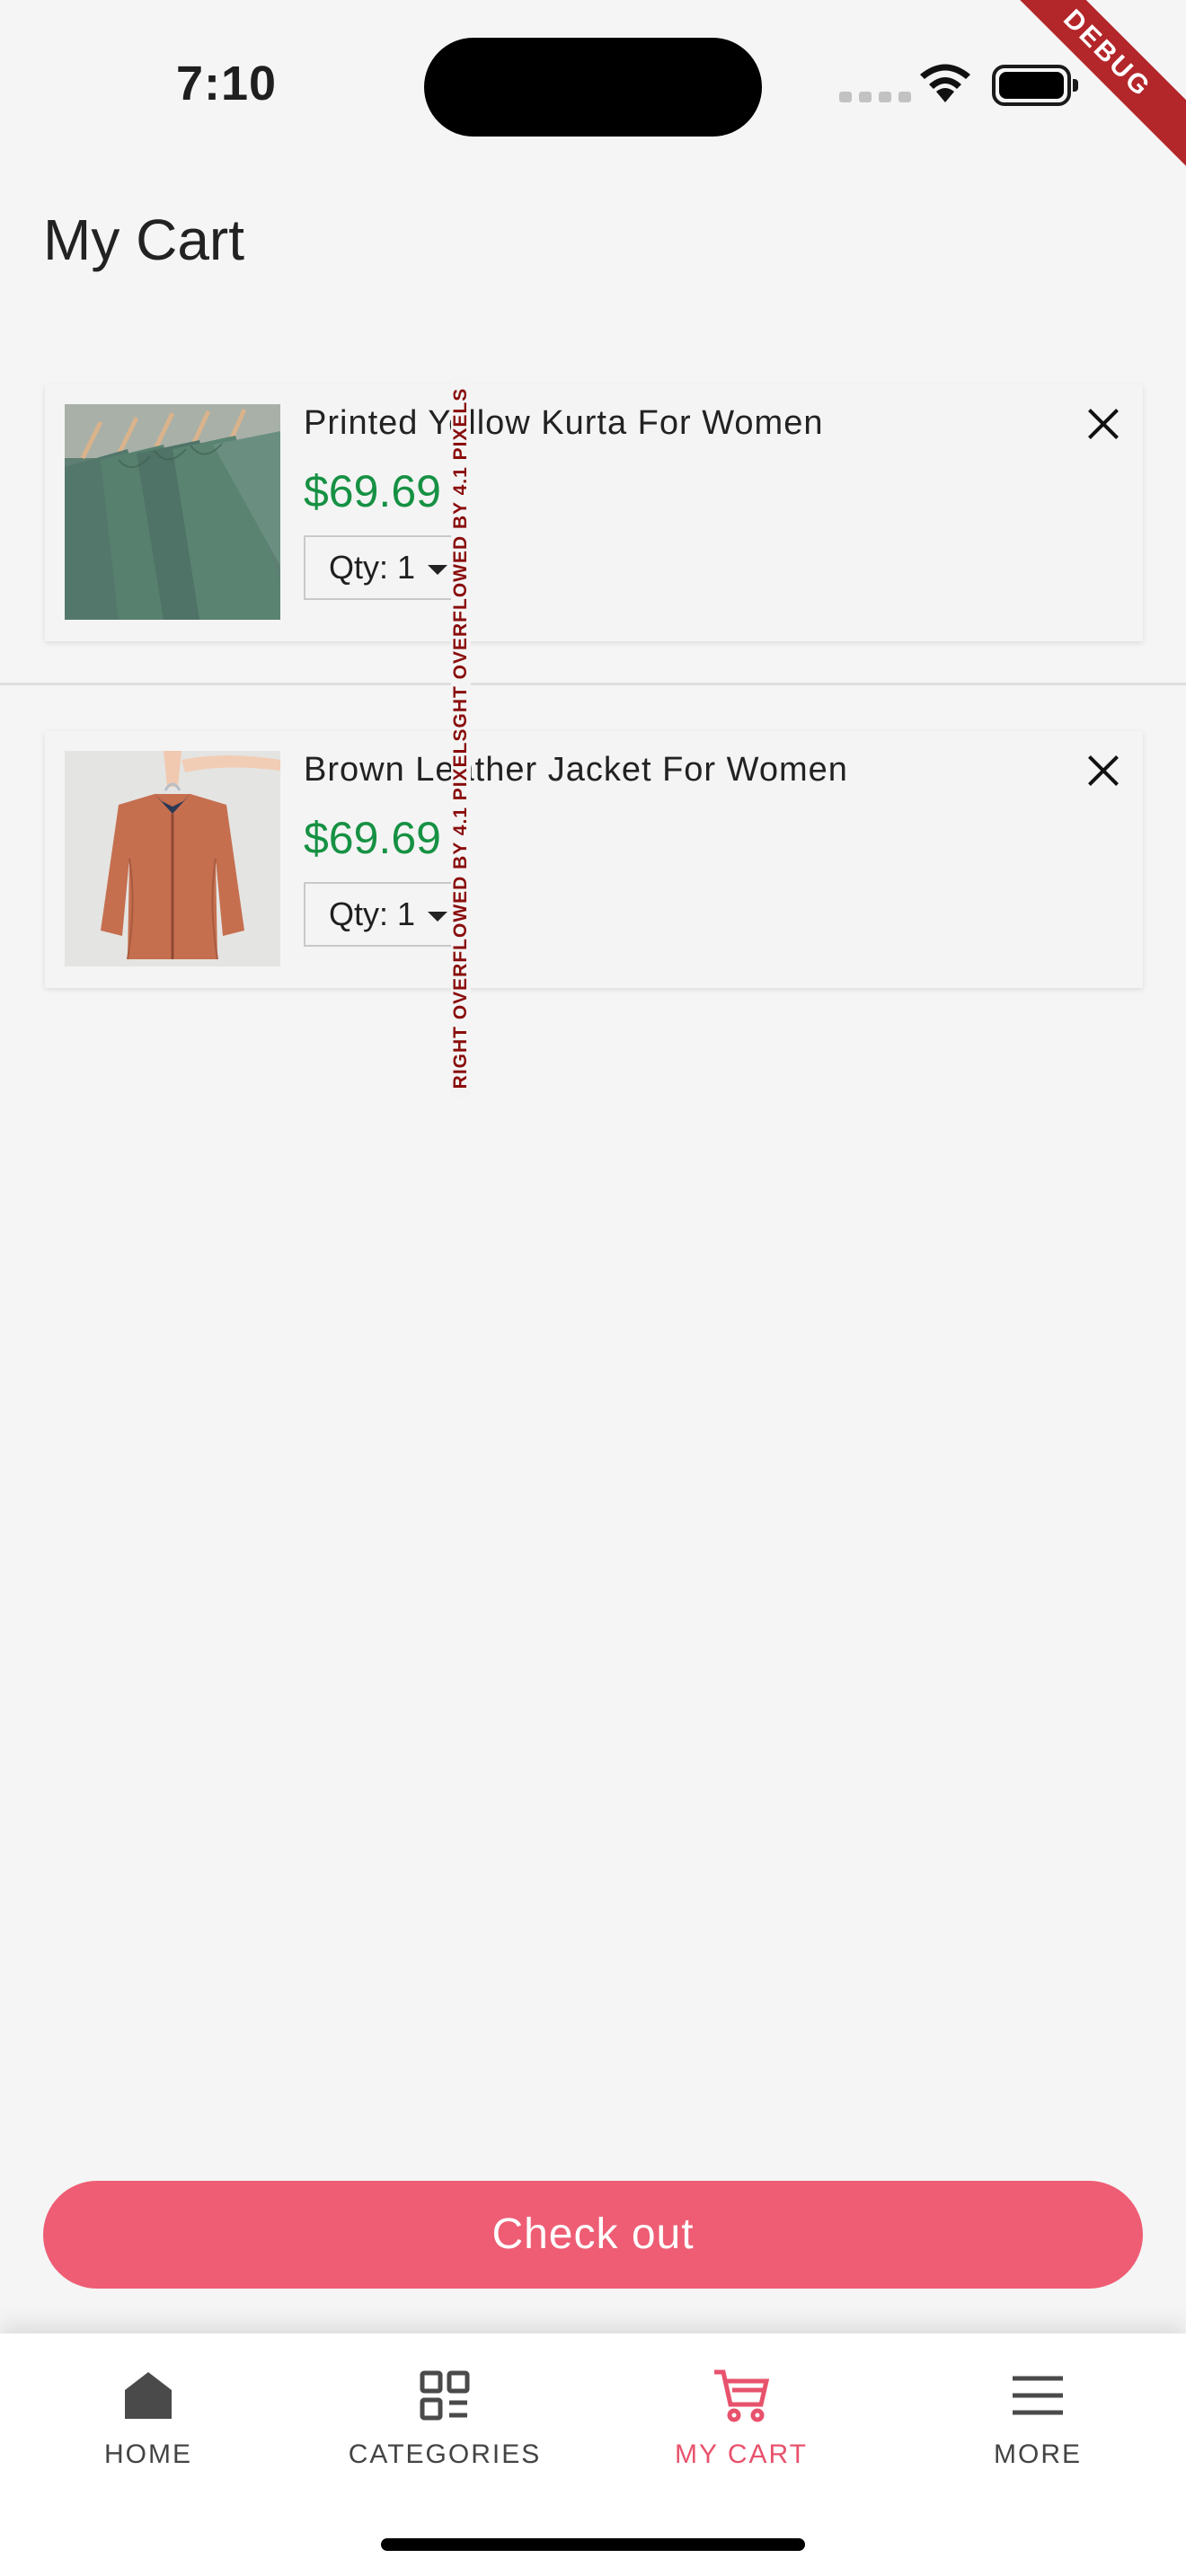 The width and height of the screenshot is (1186, 2576). Describe the element at coordinates (143, 240) in the screenshot. I see `page-title: My Cart` at that location.